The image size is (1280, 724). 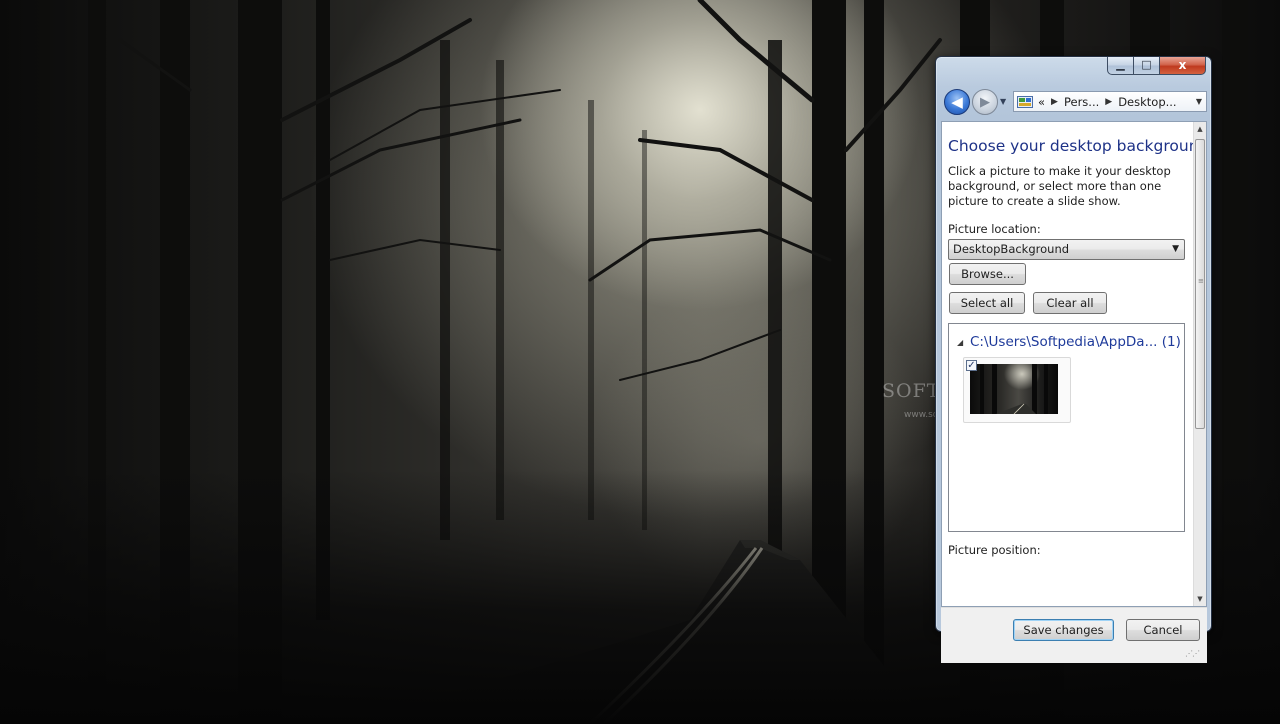 I want to click on address-chevron-down-icon: ▼, so click(x=1199, y=101).